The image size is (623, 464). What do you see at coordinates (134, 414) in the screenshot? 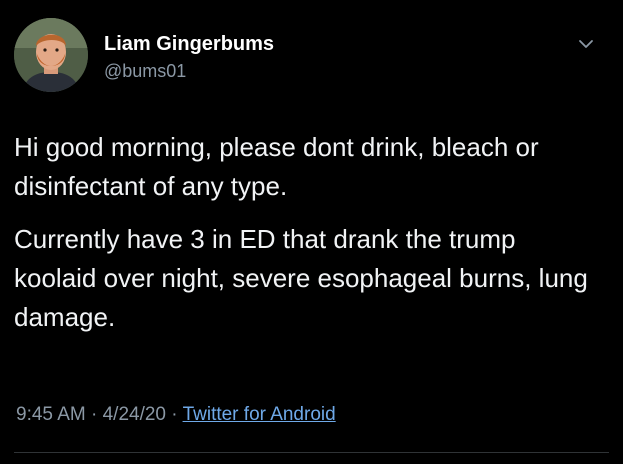
I see `tweet-date: 4/24/20` at bounding box center [134, 414].